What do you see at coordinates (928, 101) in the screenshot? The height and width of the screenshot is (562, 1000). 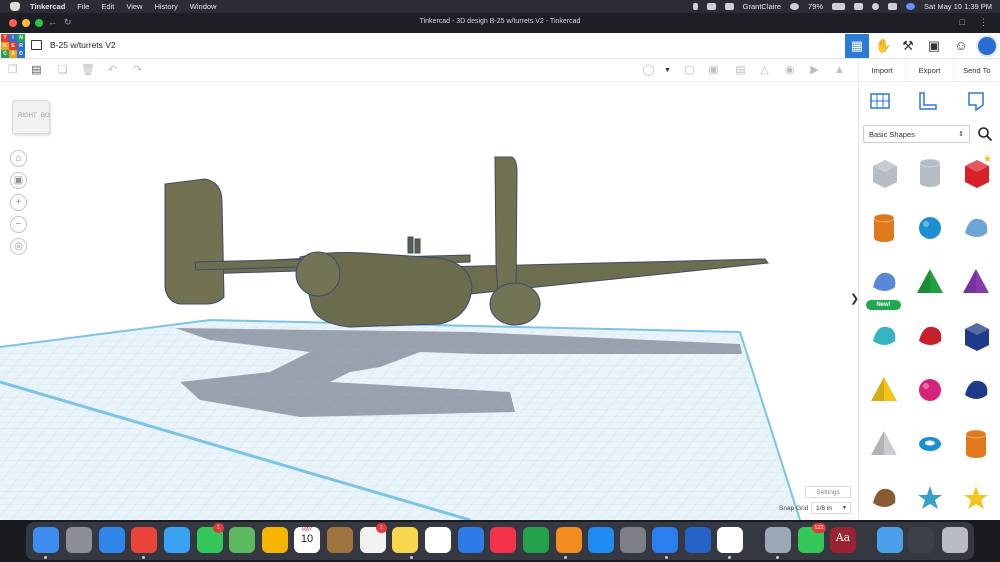 I see `ruler-tool-icon` at bounding box center [928, 101].